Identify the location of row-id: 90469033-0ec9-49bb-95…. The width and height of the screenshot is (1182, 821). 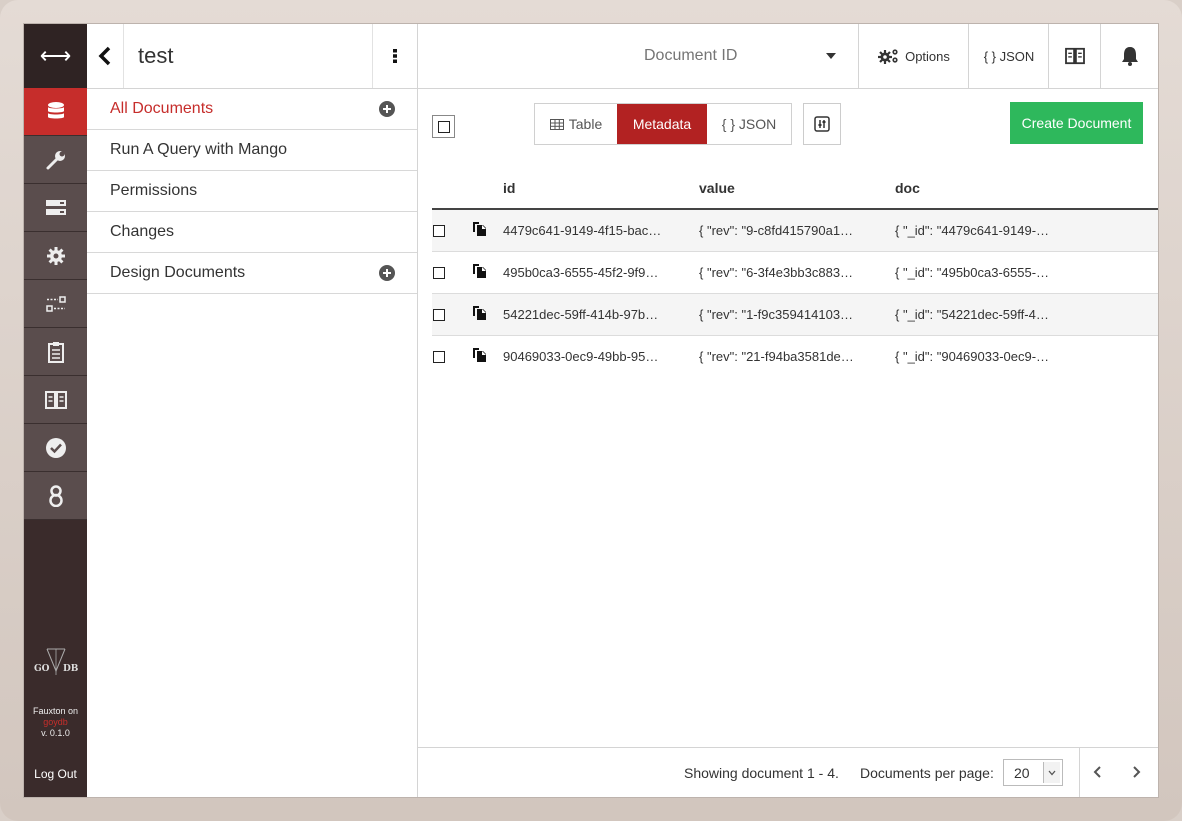
(600, 357).